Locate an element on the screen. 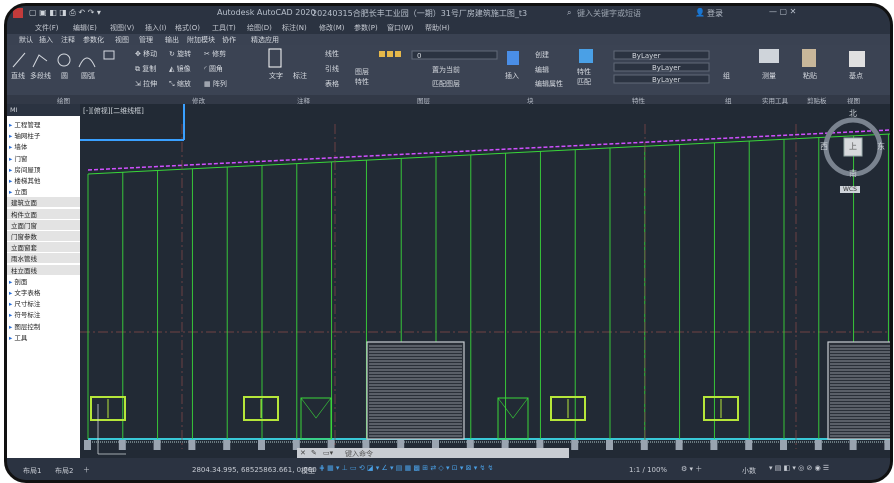  tool-arc: 圆弧 is located at coordinates (88, 76).